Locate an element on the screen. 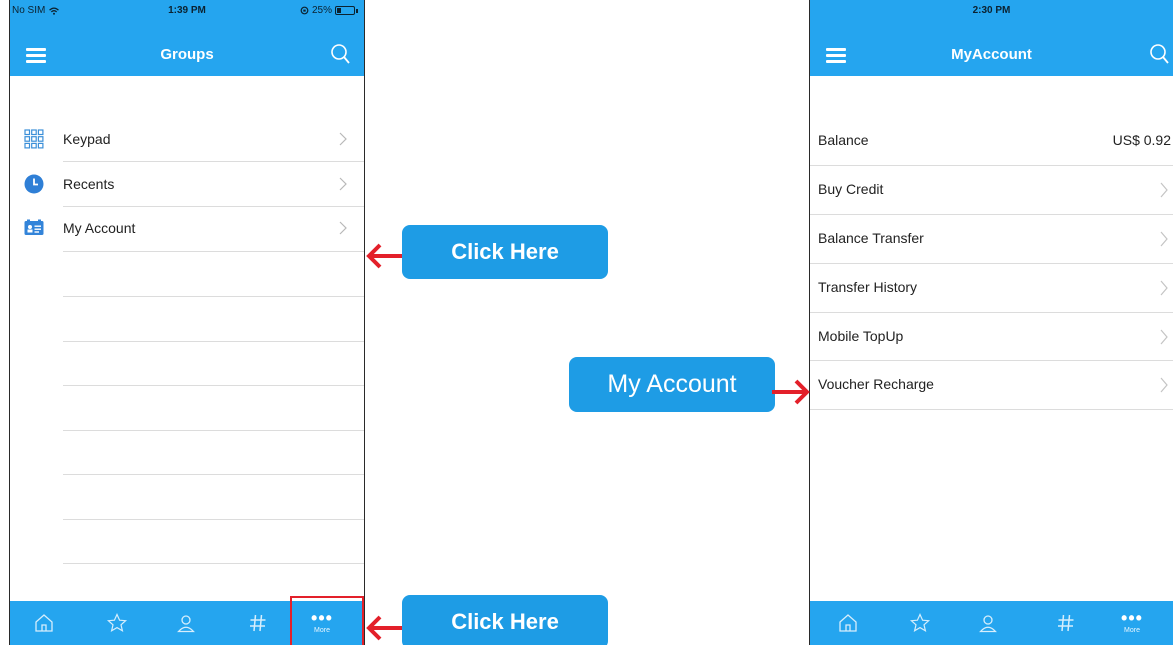  tab-more: ••• More is located at coordinates (1132, 623).